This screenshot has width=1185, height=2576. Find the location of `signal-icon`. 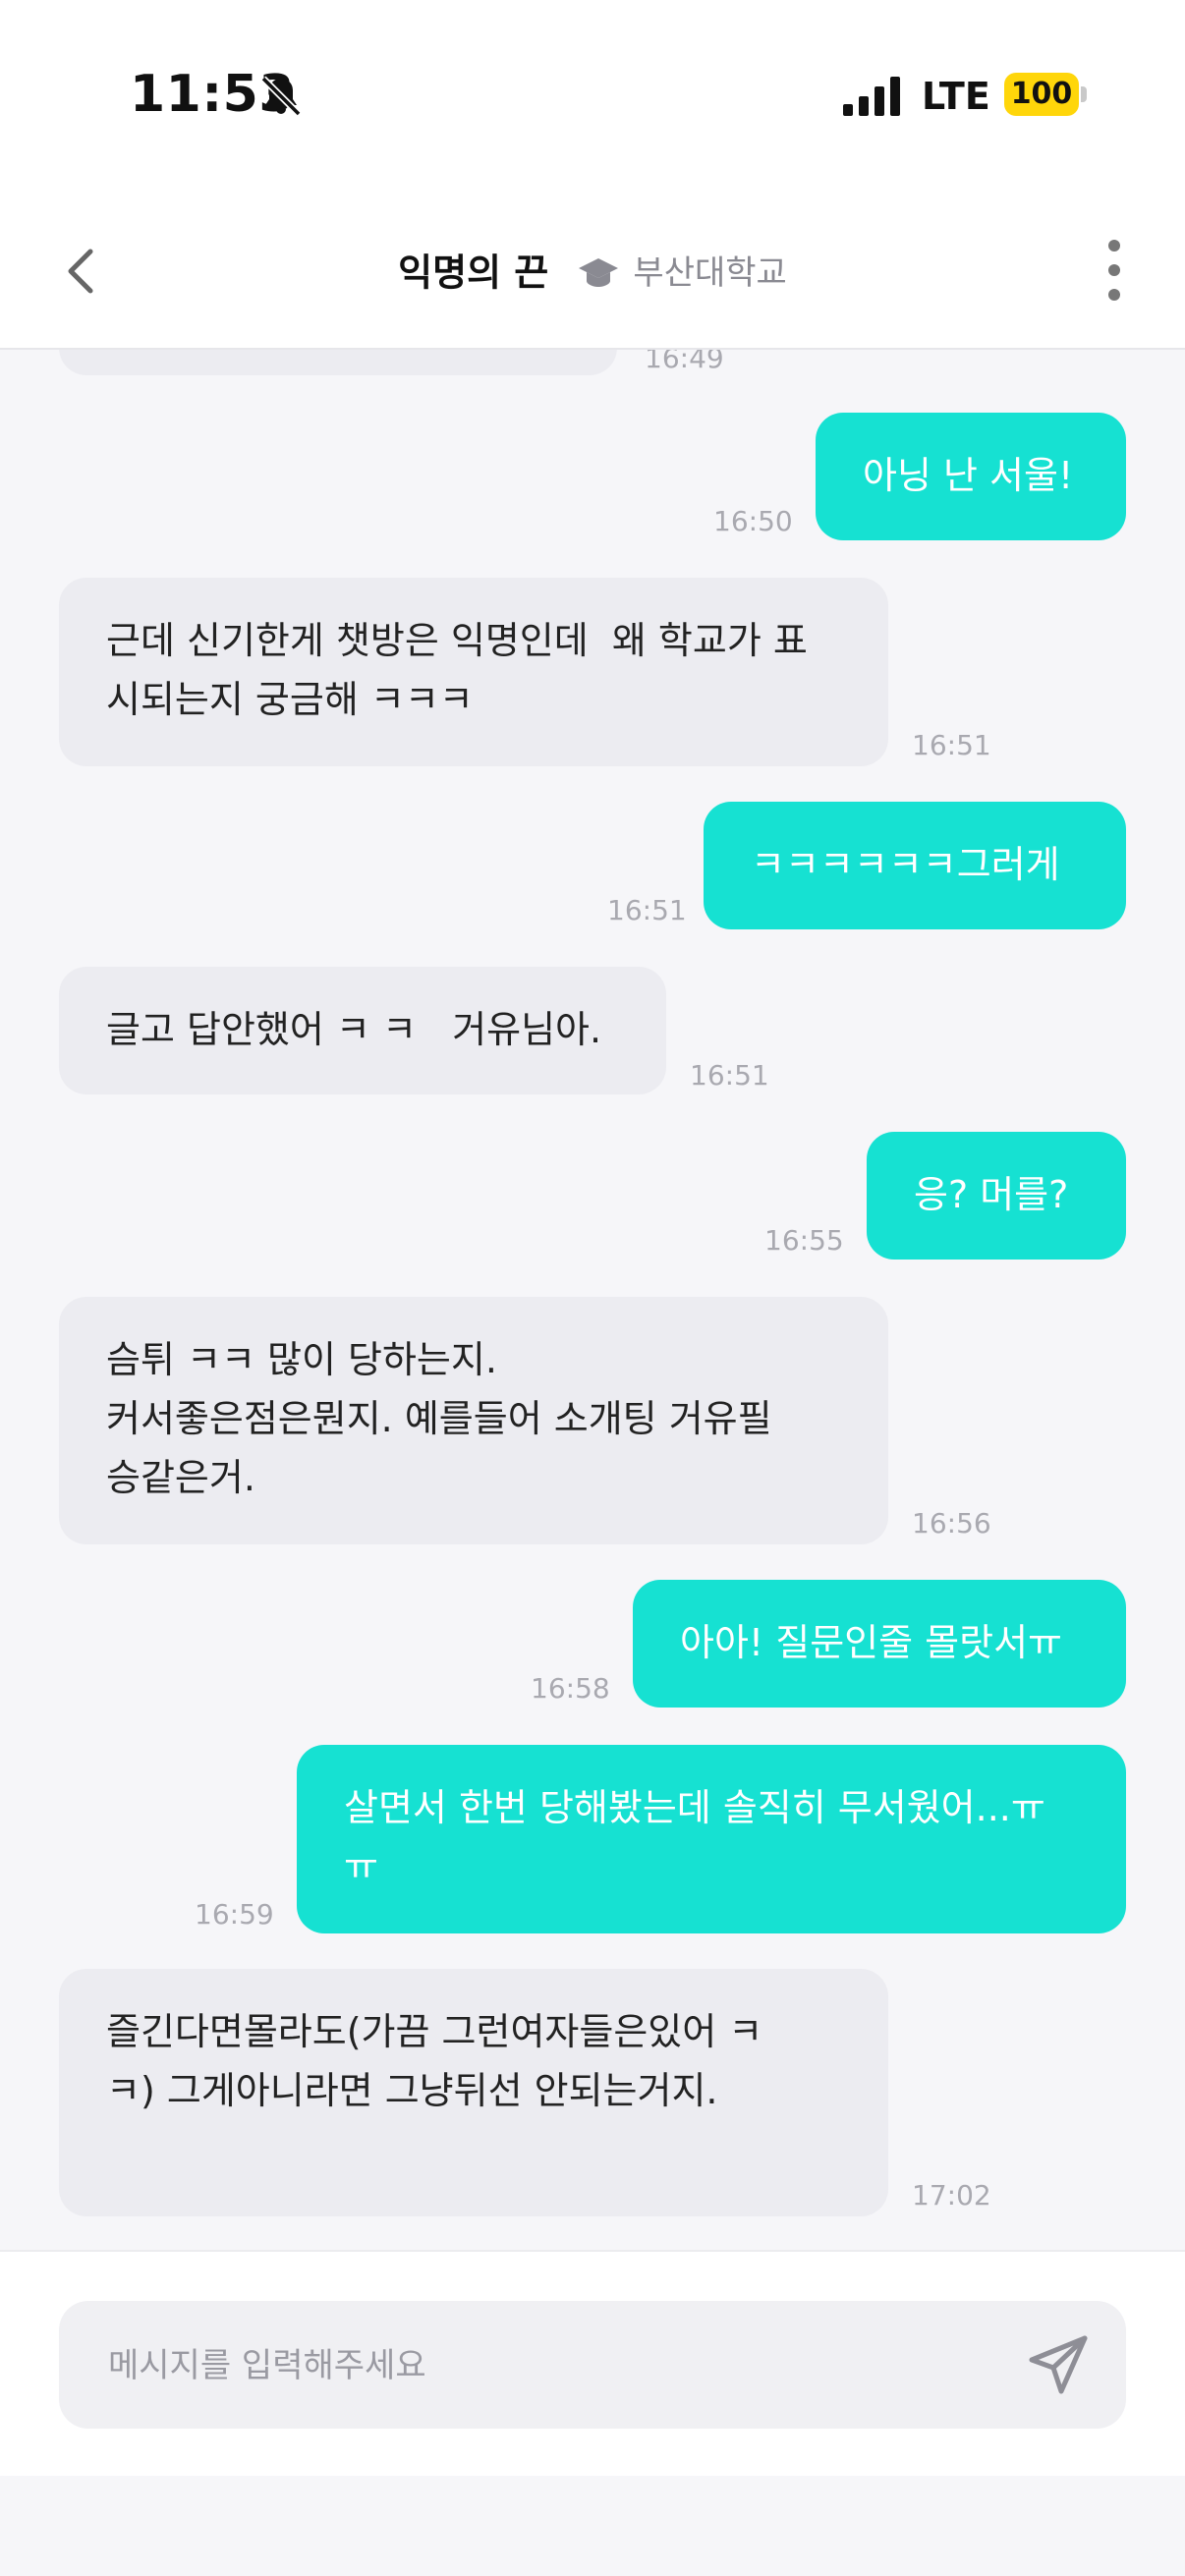

signal-icon is located at coordinates (872, 96).